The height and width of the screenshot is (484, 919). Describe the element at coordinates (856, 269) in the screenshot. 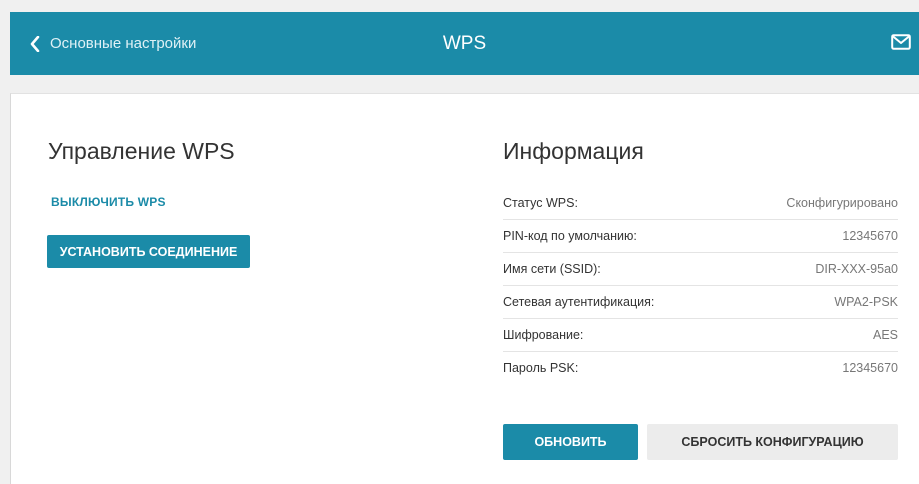

I see `info-value: DIR-XXX-95a0` at that location.